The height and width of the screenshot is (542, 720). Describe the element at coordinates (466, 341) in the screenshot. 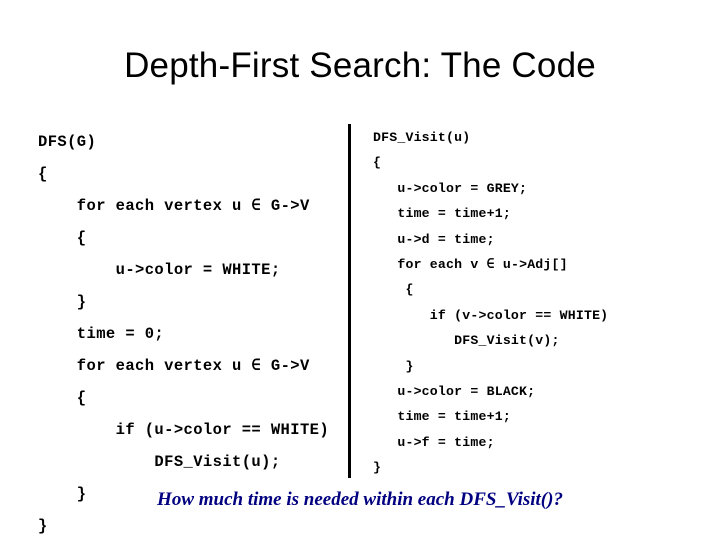

I see `code-line: DFS_Visit(v);` at that location.